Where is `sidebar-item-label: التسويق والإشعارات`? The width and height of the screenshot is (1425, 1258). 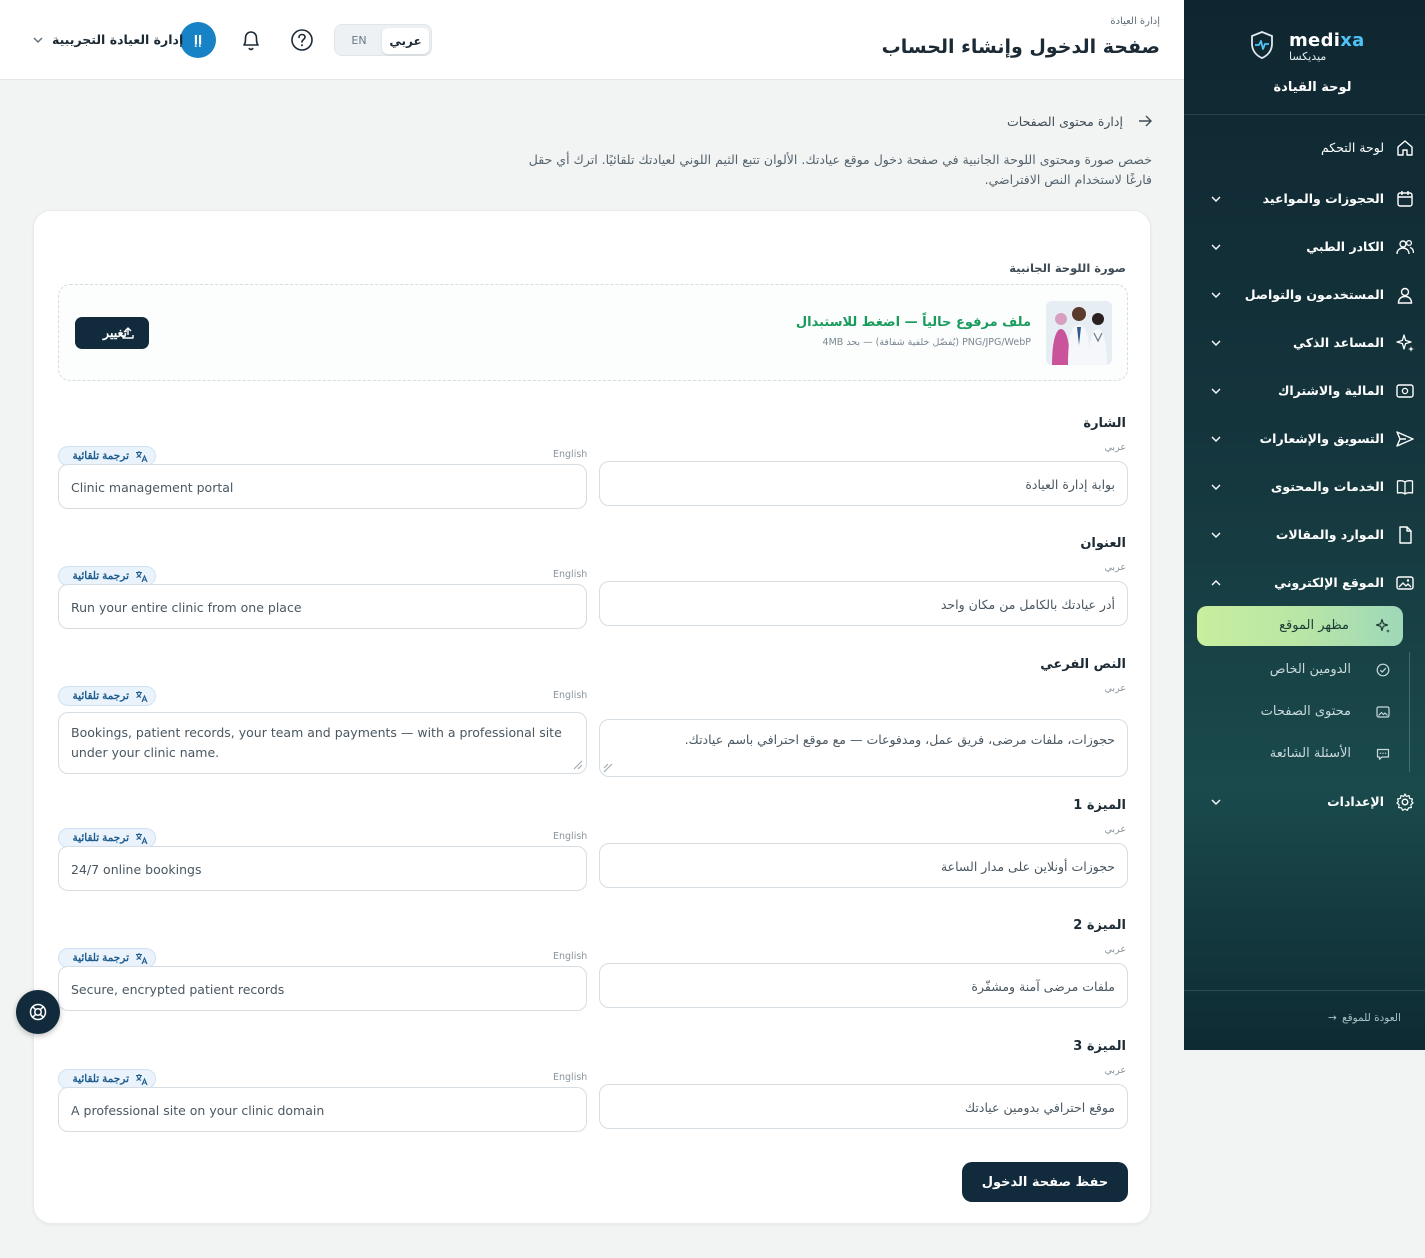
sidebar-item-label: التسويق والإشعارات is located at coordinates (1321, 438).